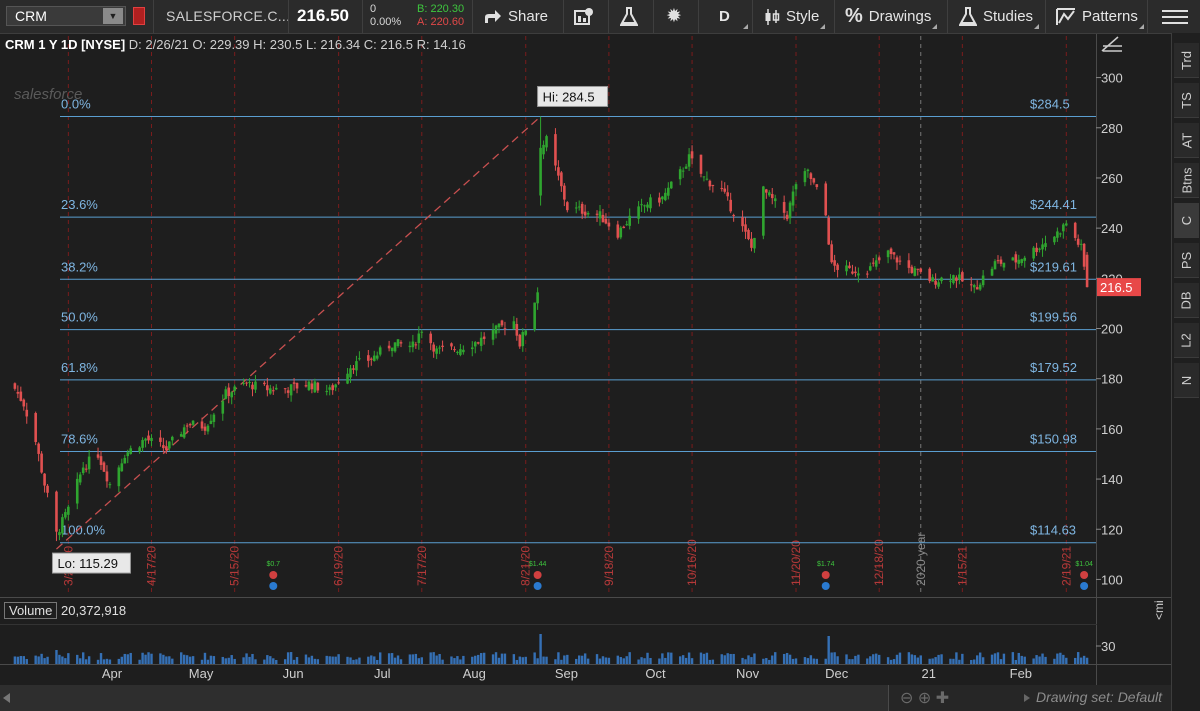  I want to click on dividend-marker-icon, so click(537, 586).